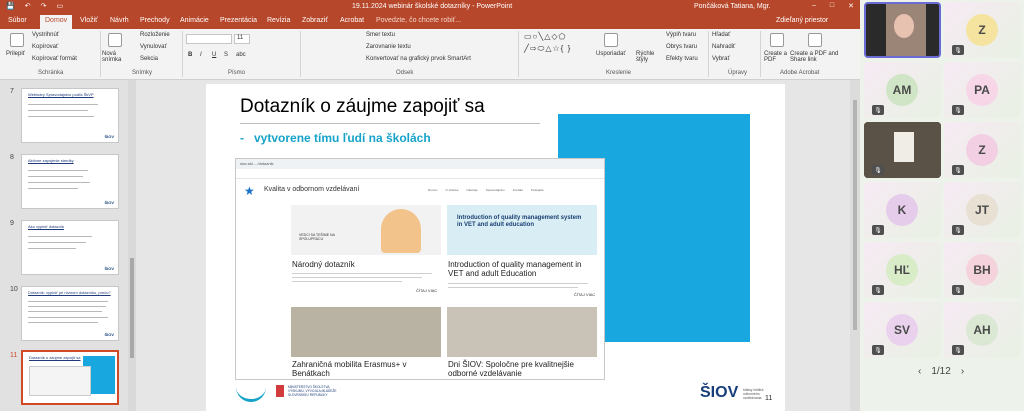 Image resolution: width=1024 pixels, height=411 pixels. What do you see at coordinates (682, 59) in the screenshot?
I see `shape-effects-button: Efekty tvaru` at bounding box center [682, 59].